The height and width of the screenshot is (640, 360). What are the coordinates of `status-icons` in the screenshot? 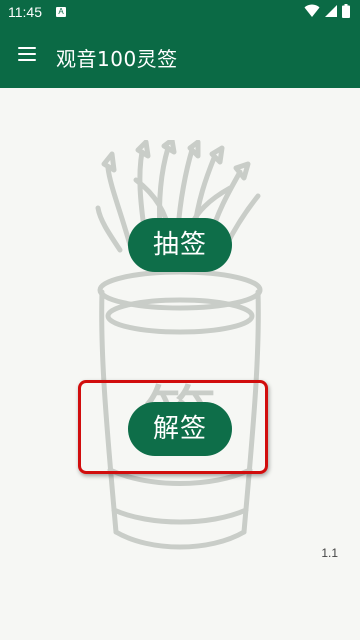 It's located at (327, 11).